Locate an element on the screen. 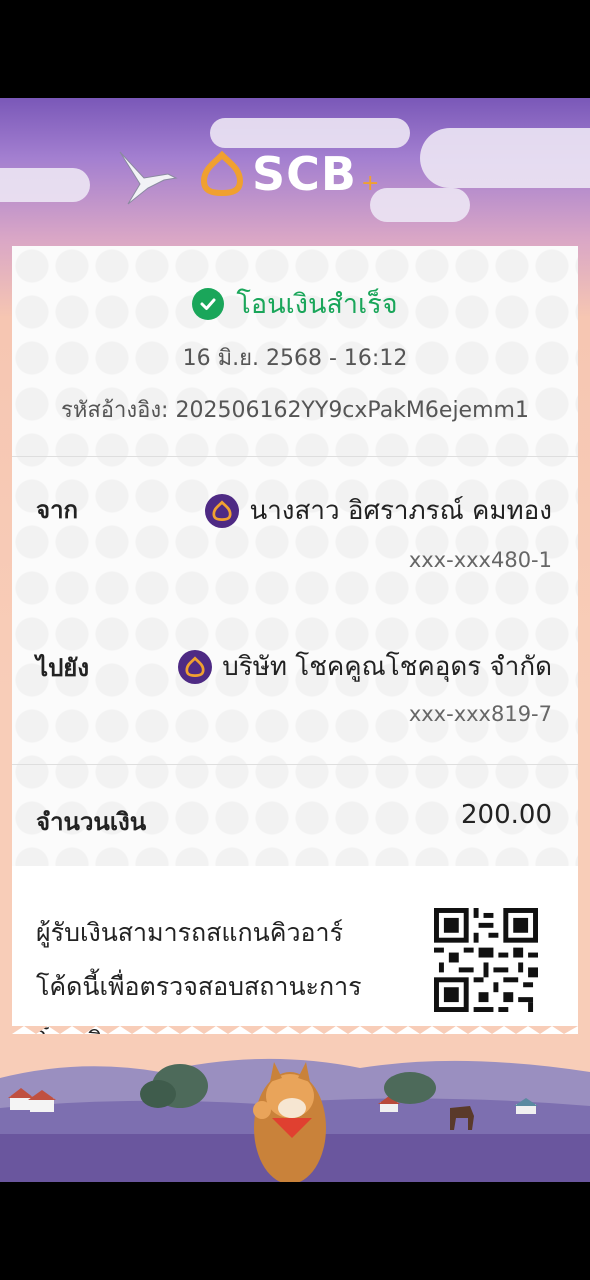  to-name: บริษัท โชคคูณโชคอุดร จำกัด is located at coordinates (365, 666).